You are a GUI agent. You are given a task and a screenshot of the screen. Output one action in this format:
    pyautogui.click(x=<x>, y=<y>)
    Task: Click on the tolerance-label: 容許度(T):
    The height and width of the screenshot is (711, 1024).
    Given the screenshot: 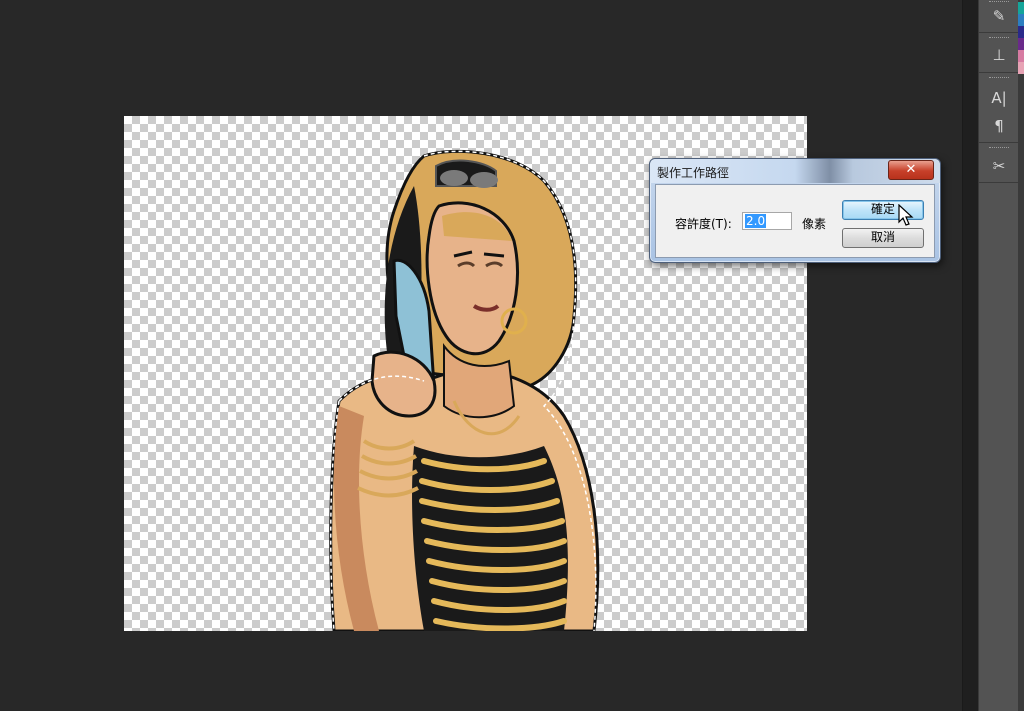 What is the action you would take?
    pyautogui.click(x=703, y=224)
    